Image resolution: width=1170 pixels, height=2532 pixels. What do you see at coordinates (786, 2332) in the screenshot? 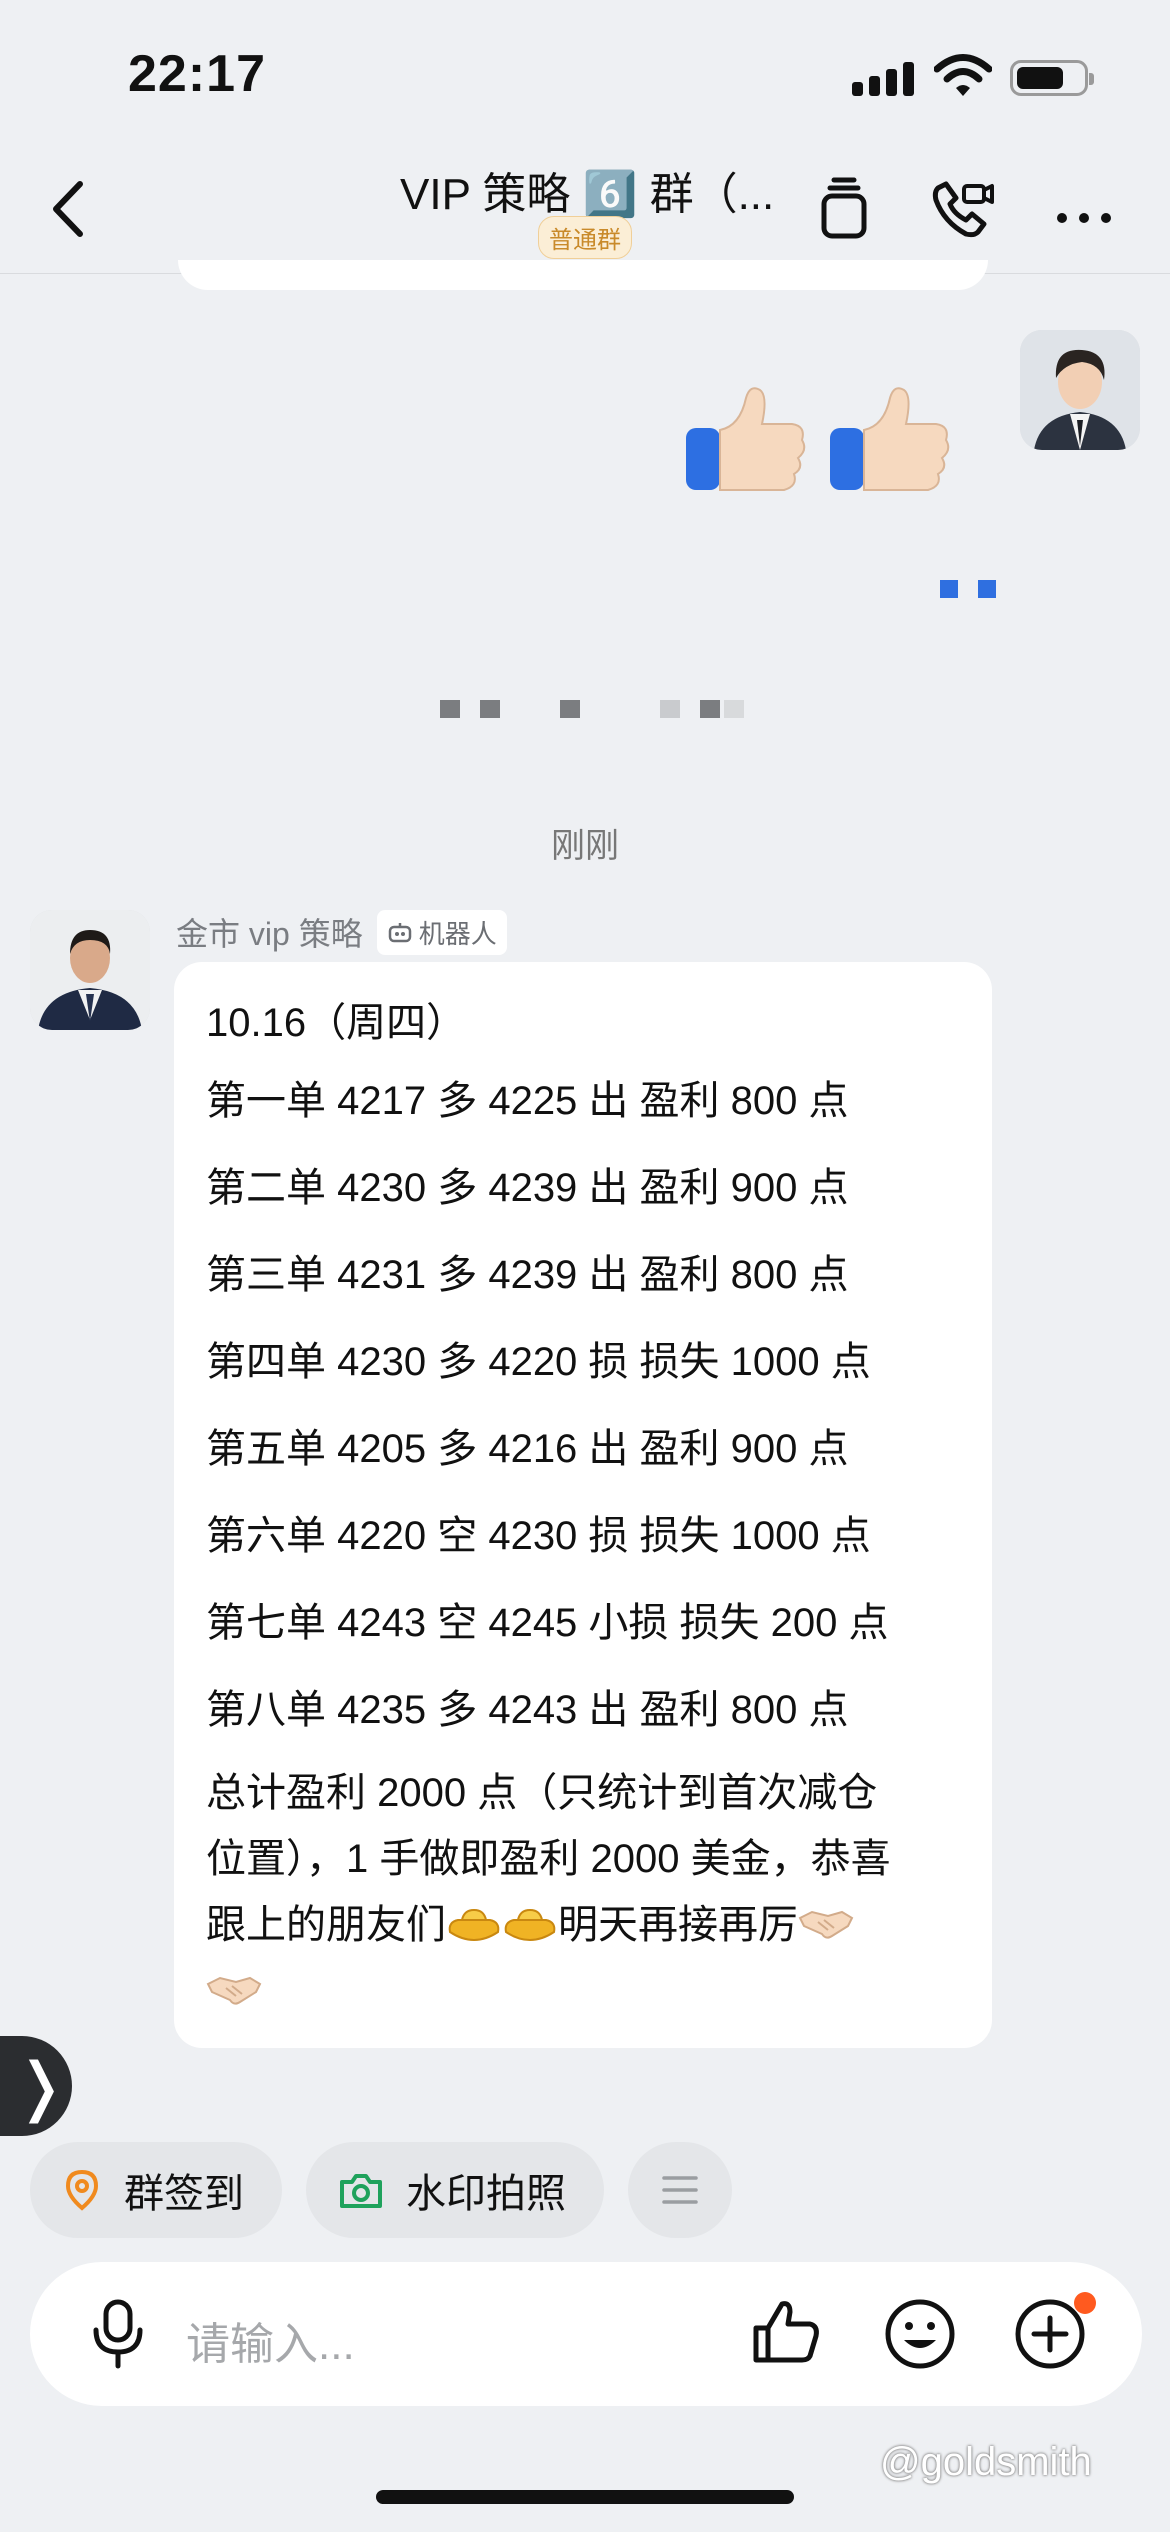
I see `like-icon` at bounding box center [786, 2332].